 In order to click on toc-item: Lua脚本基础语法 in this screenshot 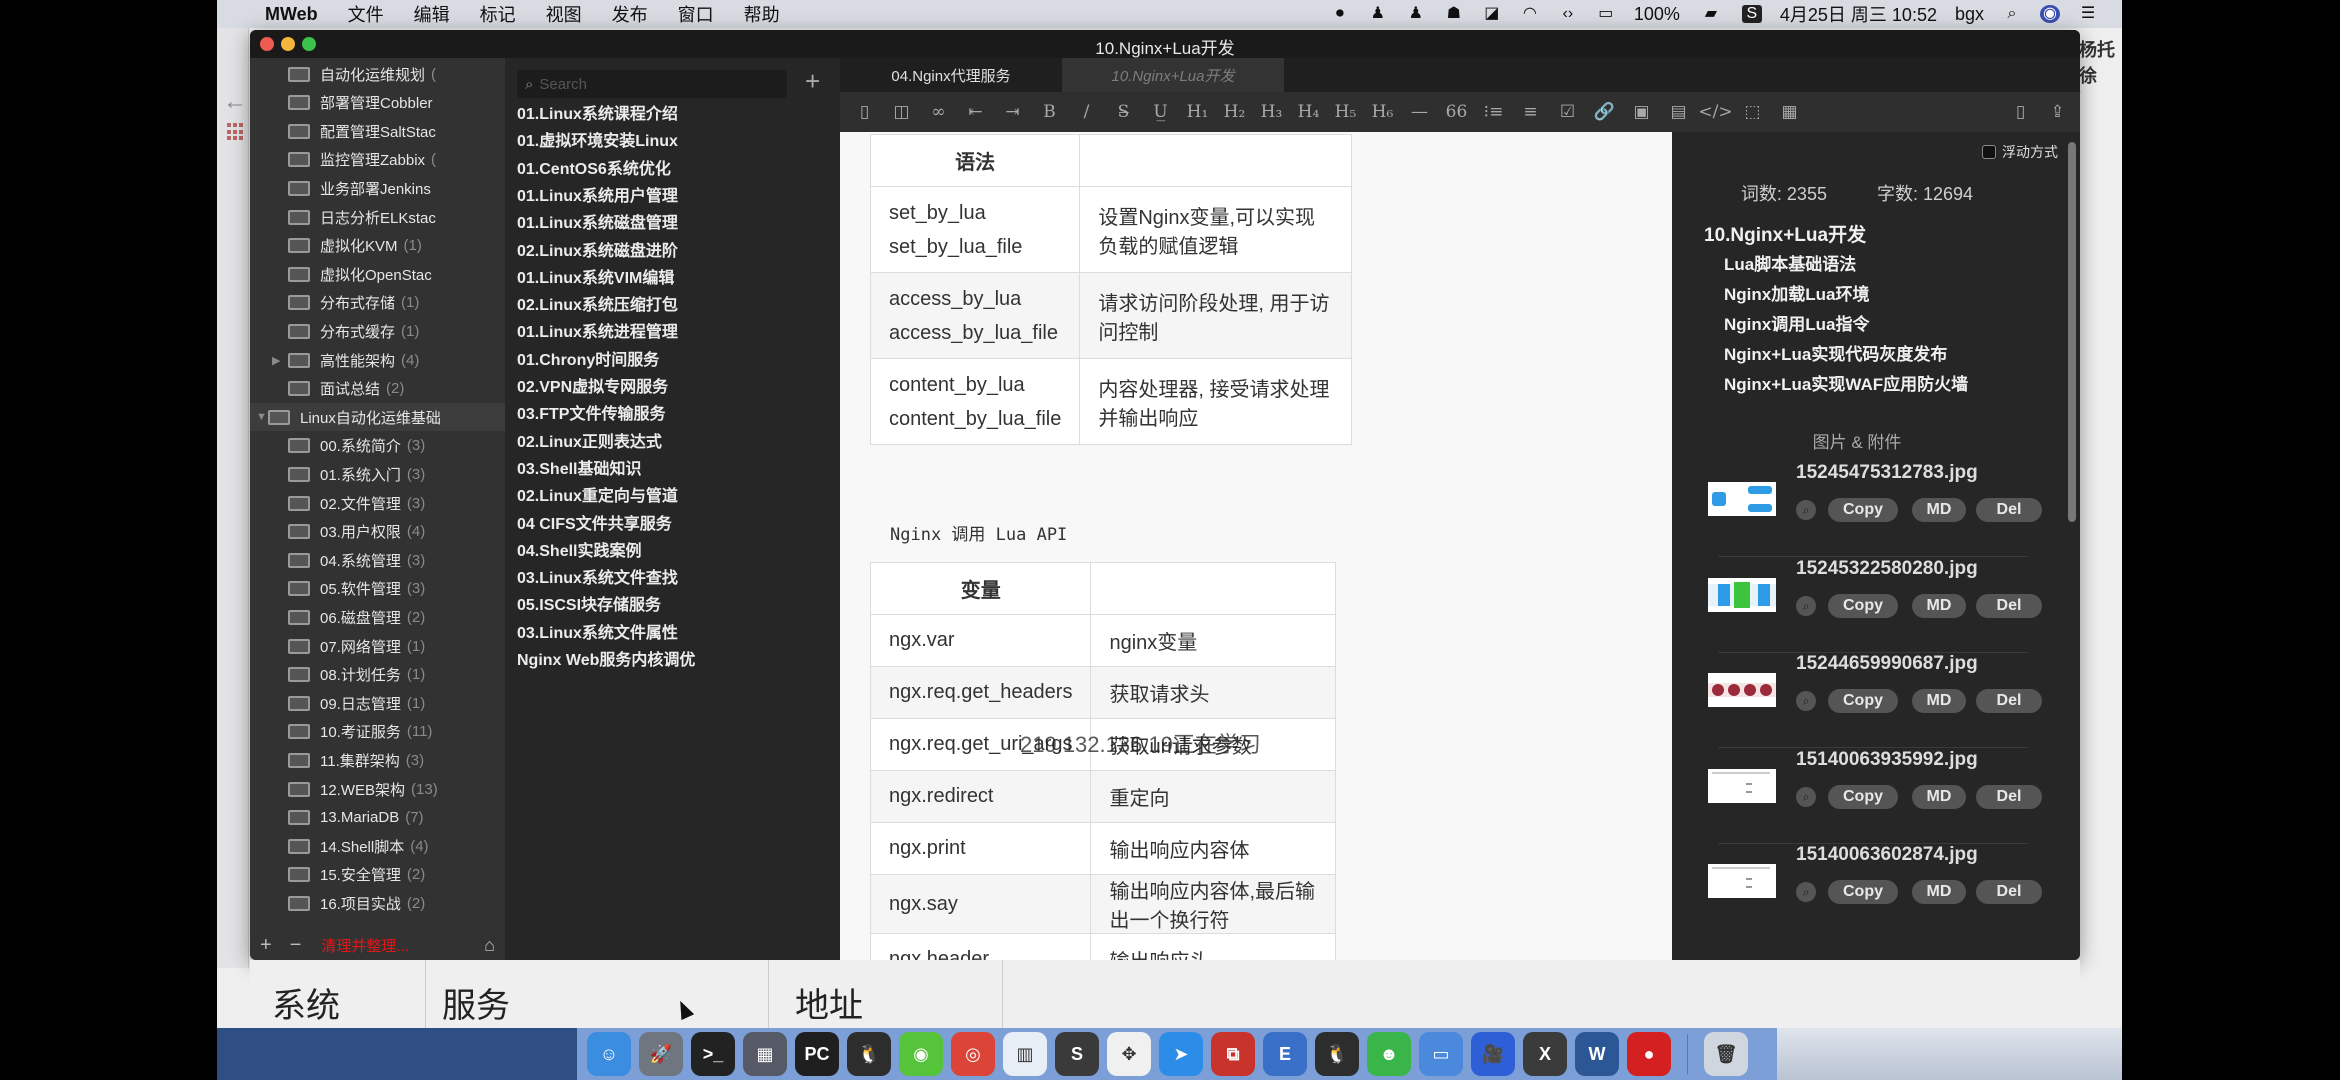, I will do `click(1836, 265)`.